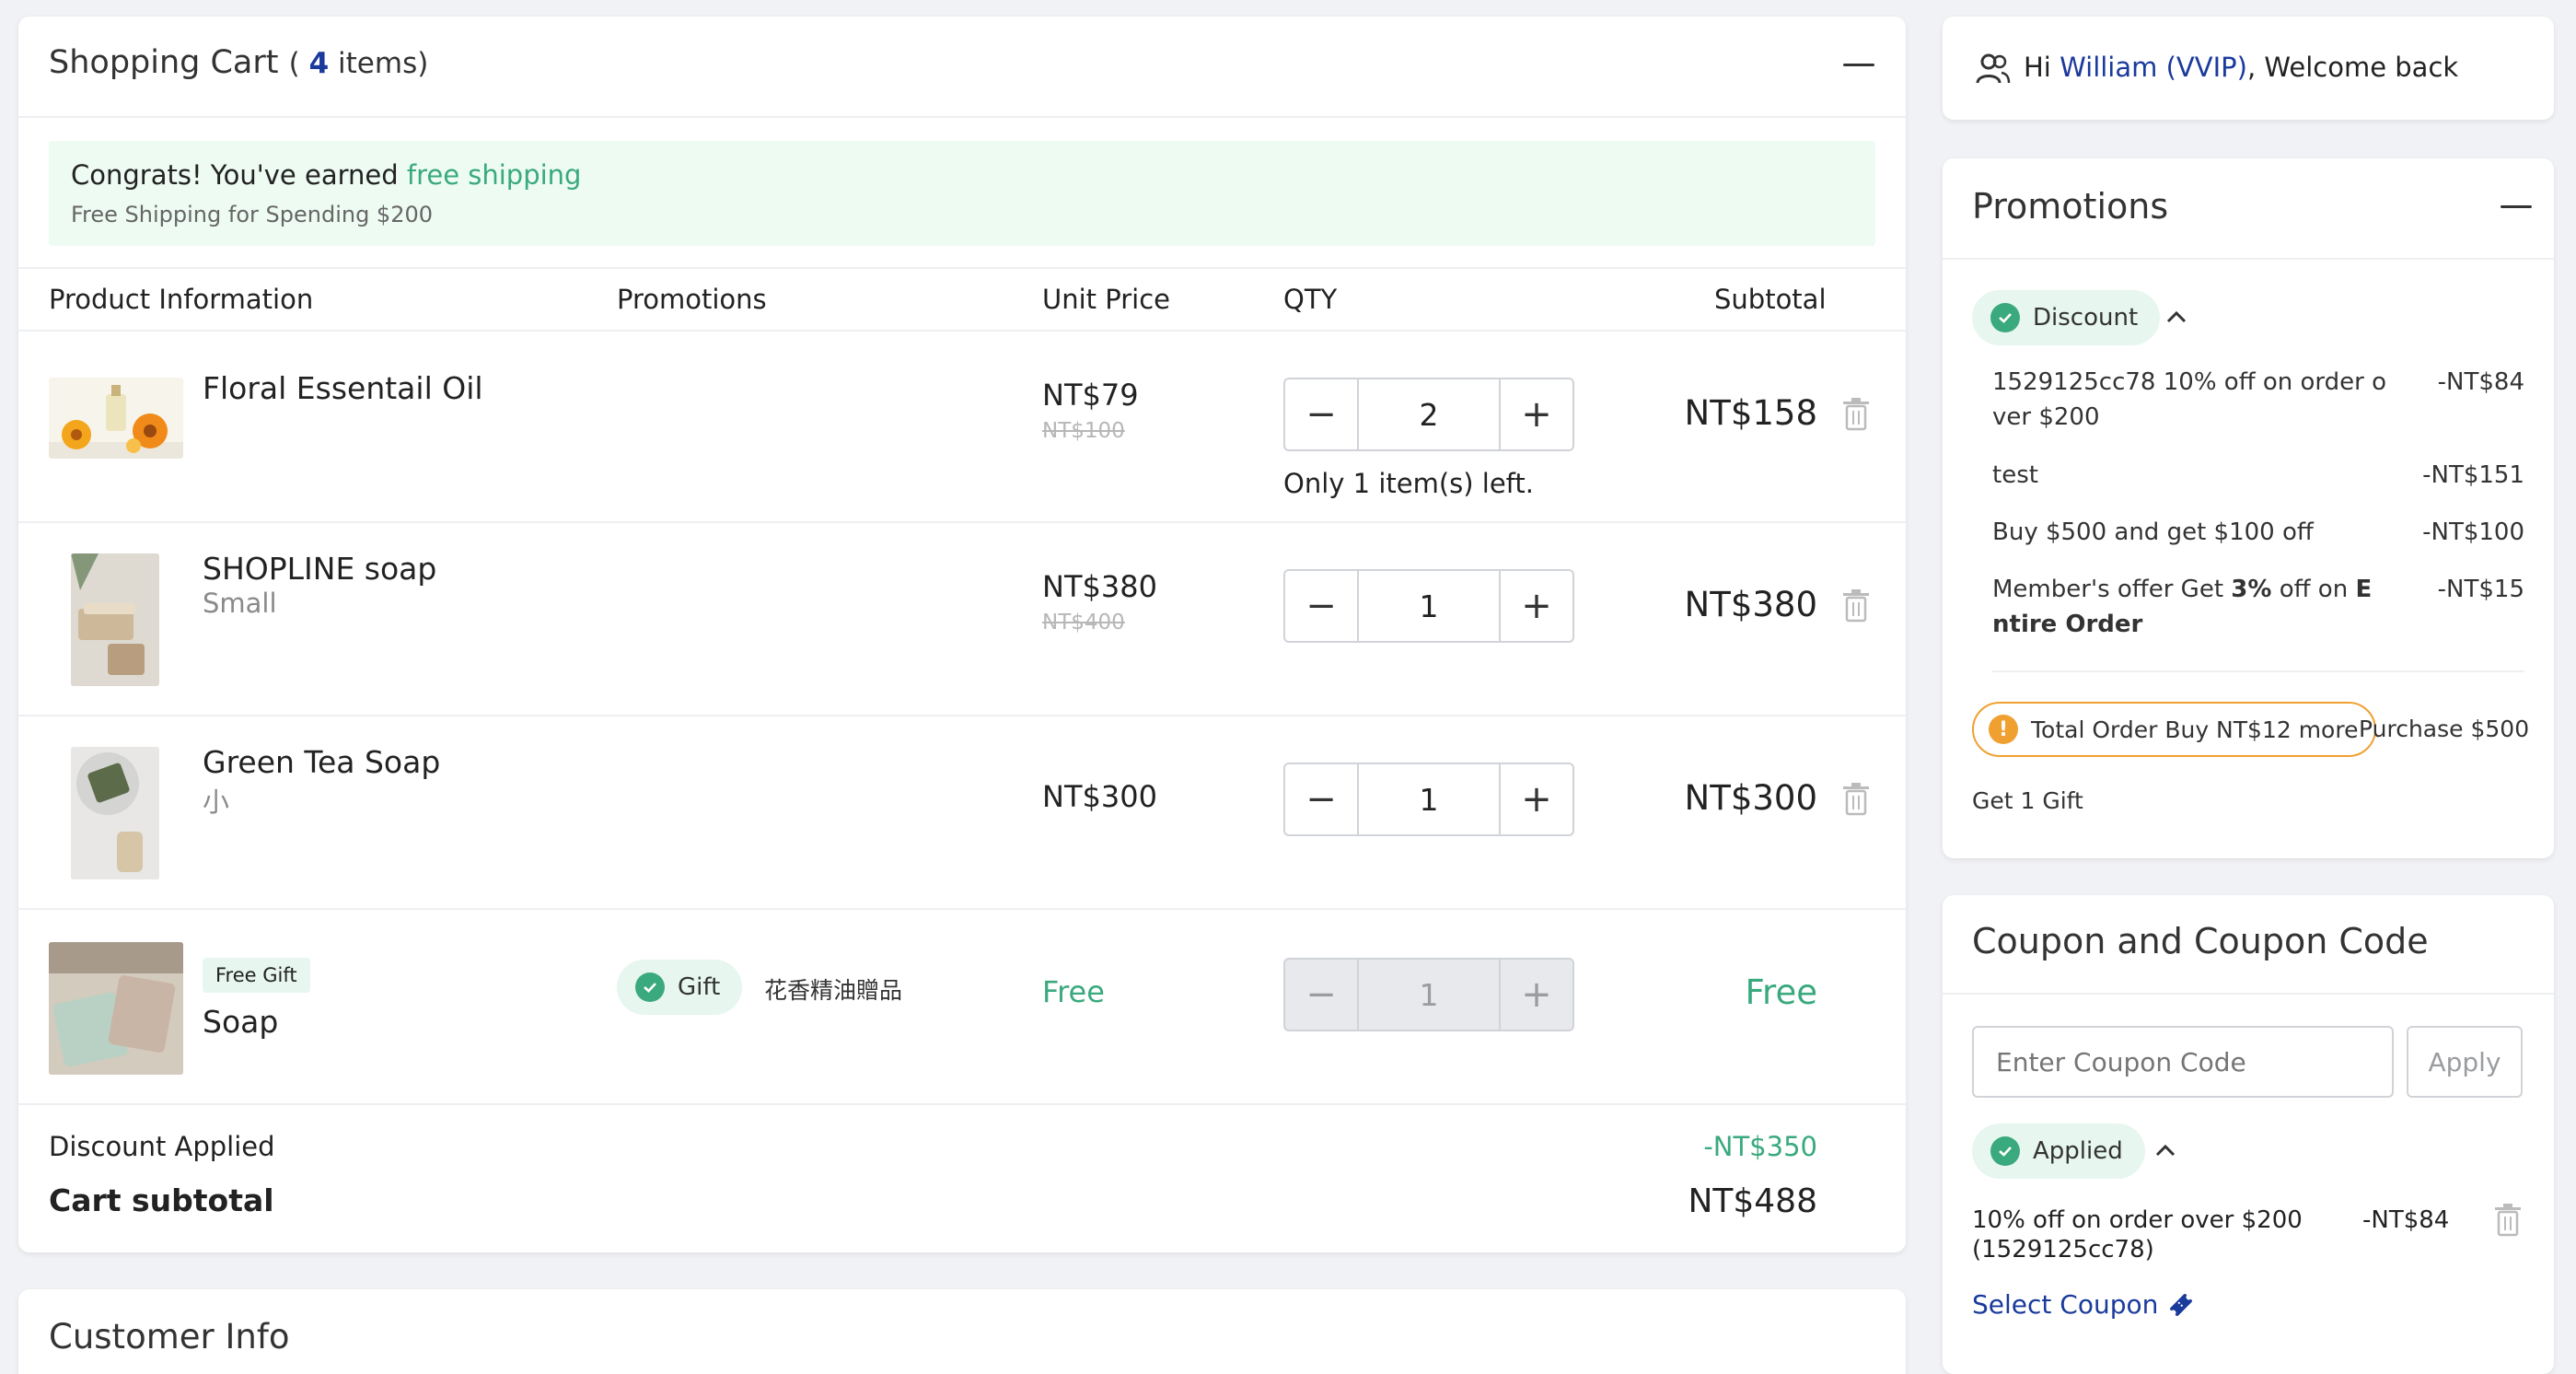  What do you see at coordinates (319, 63) in the screenshot?
I see `cart-item-count: 4` at bounding box center [319, 63].